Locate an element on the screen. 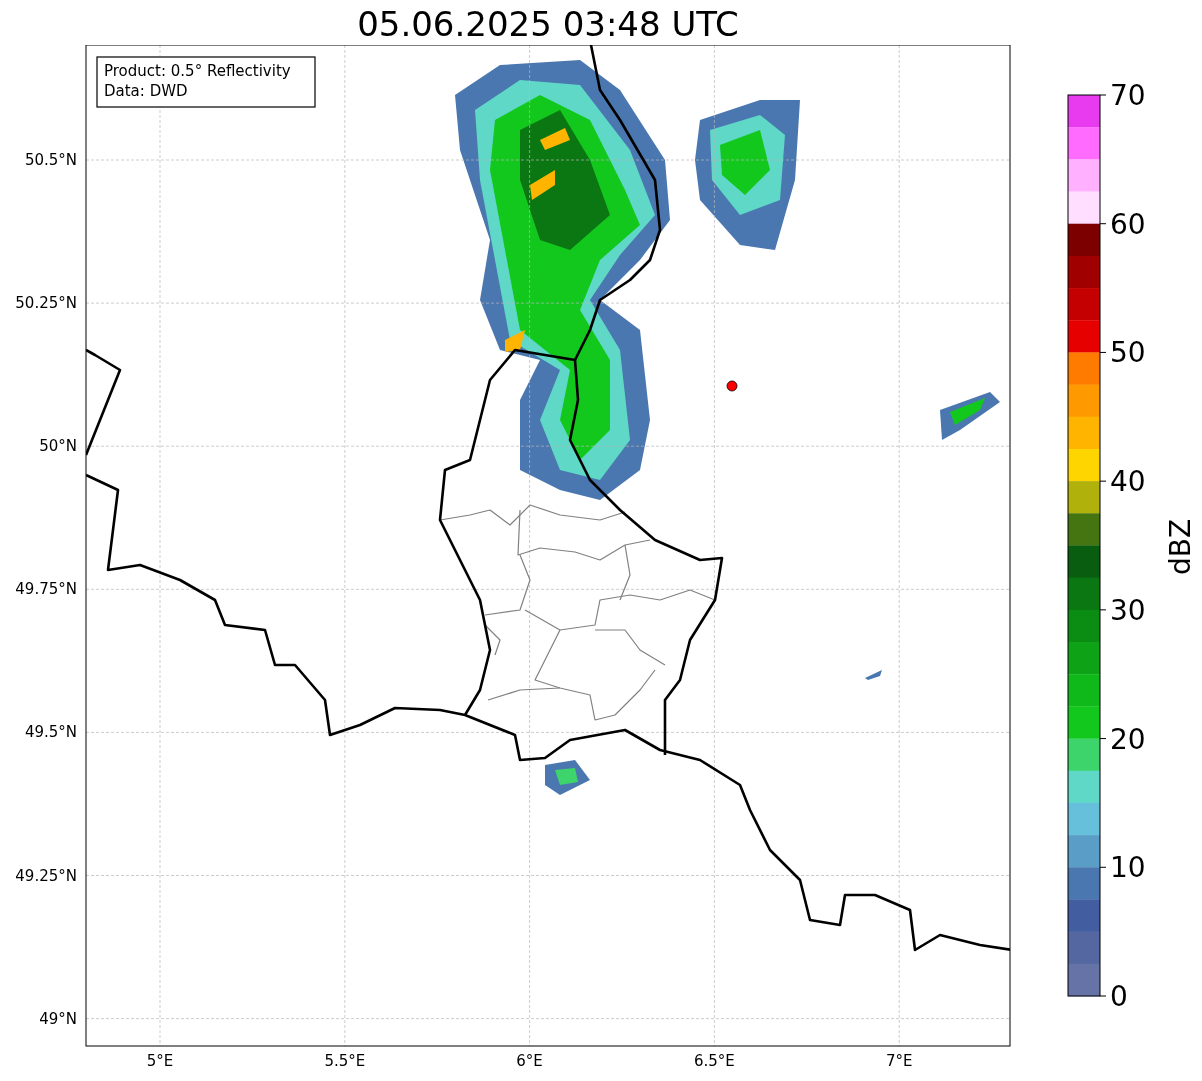 This screenshot has width=1202, height=1081. longitude-label: 6°E is located at coordinates (529, 1061).